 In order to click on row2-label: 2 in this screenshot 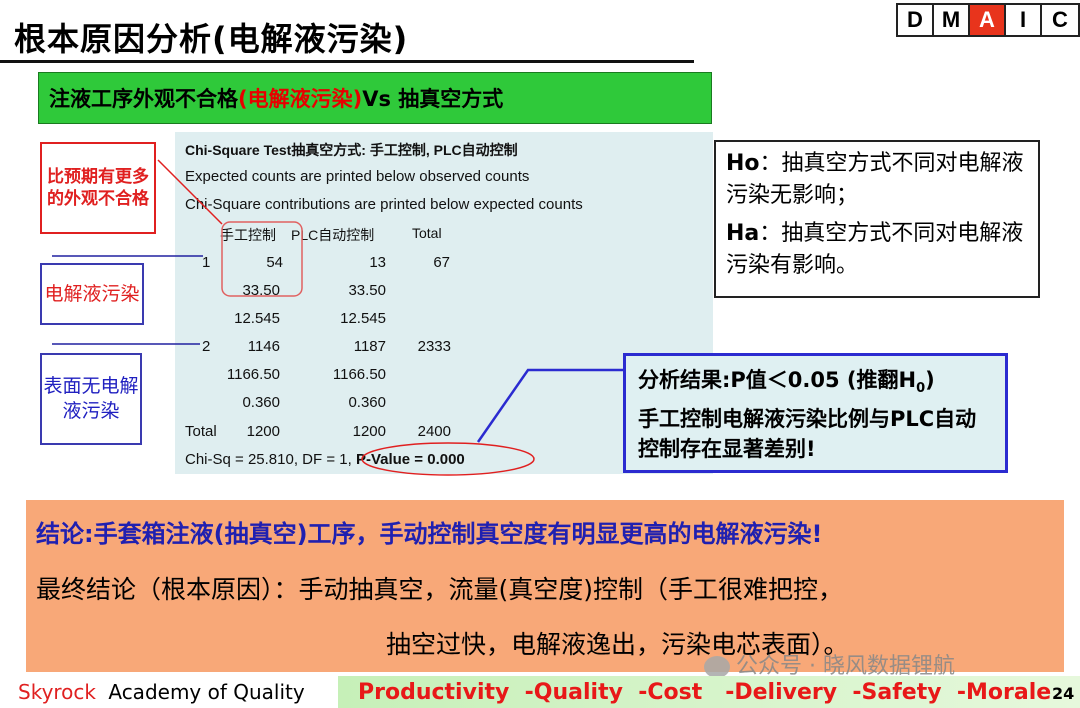, I will do `click(206, 346)`.